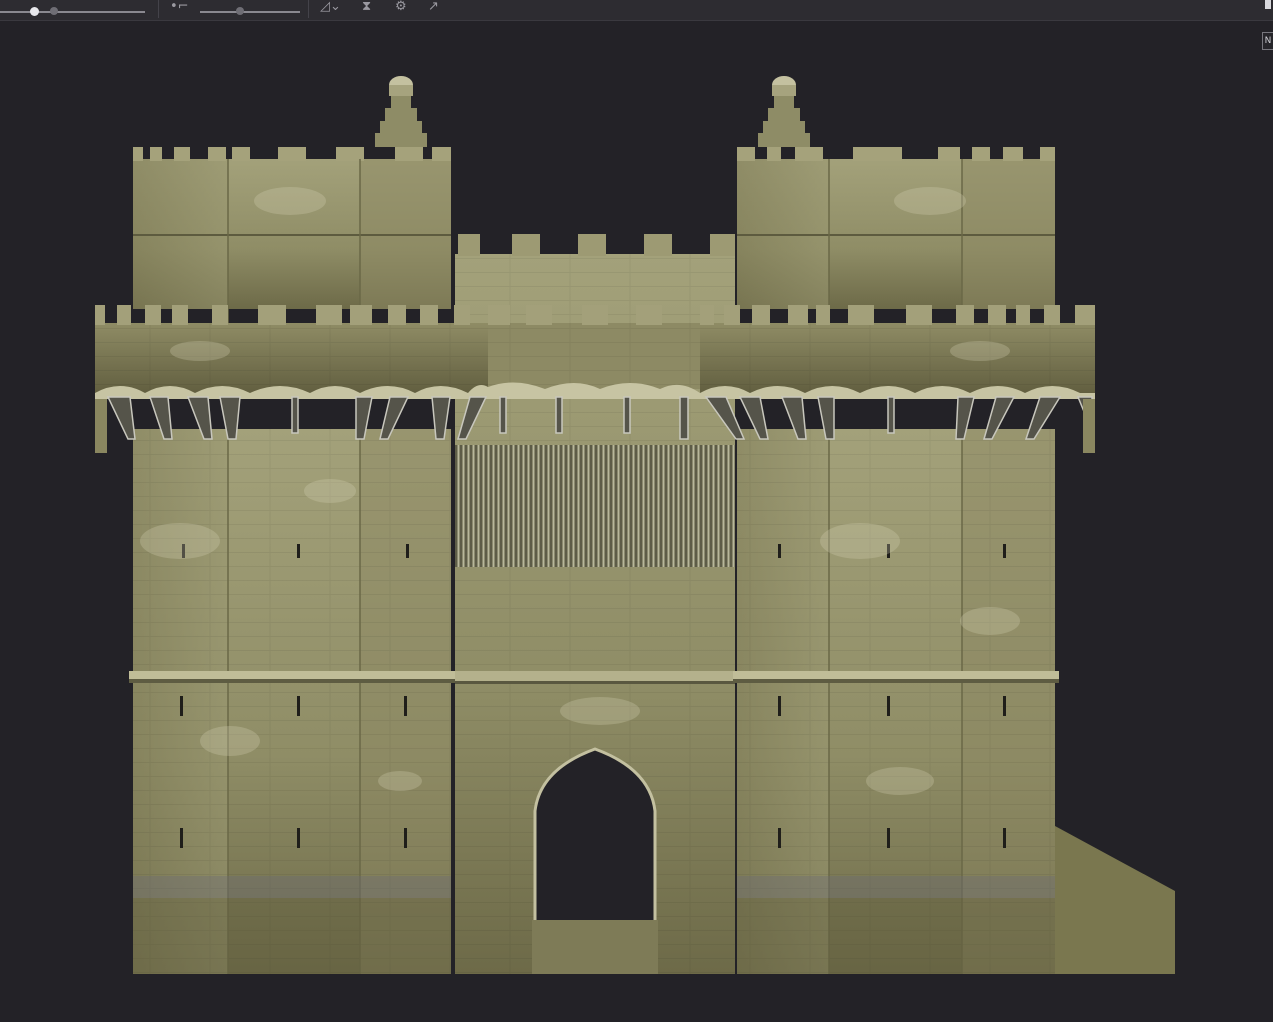 The image size is (1273, 1022). Describe the element at coordinates (636, 10) in the screenshot. I see `viewport-toolbar: •⌐ ◿⌄ ⧗ ⚙ ↗` at that location.